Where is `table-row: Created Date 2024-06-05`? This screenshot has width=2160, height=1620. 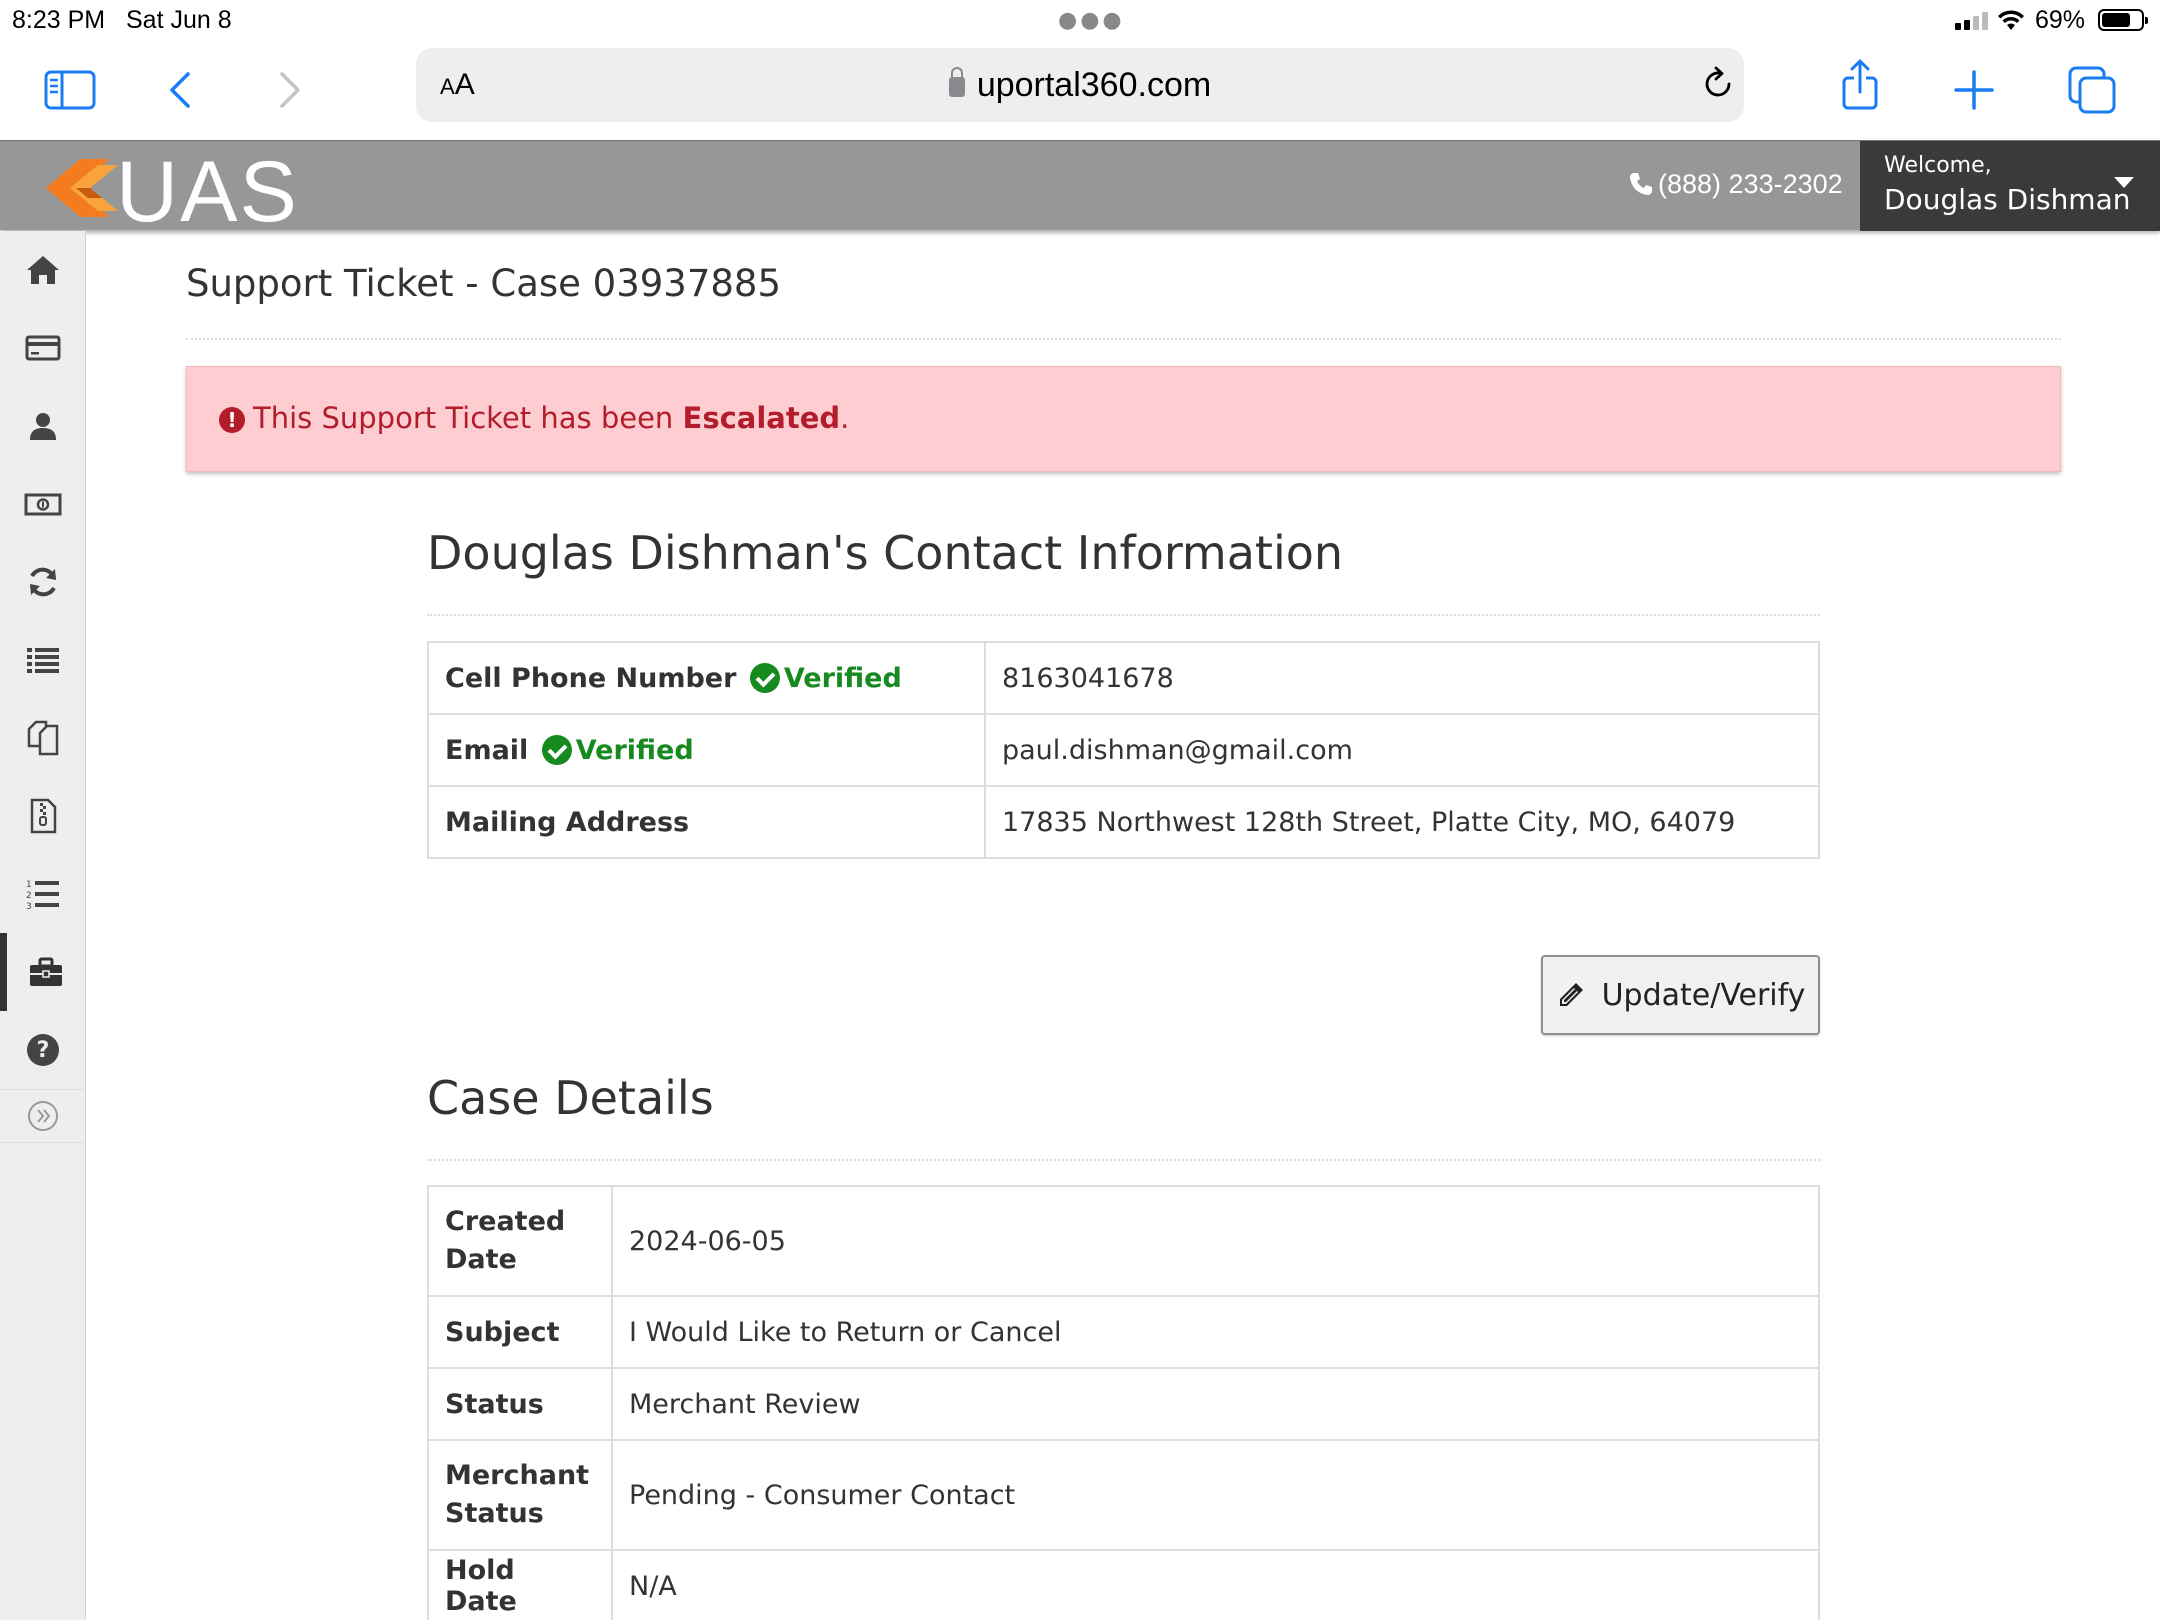 table-row: Created Date 2024-06-05 is located at coordinates (1123, 1241).